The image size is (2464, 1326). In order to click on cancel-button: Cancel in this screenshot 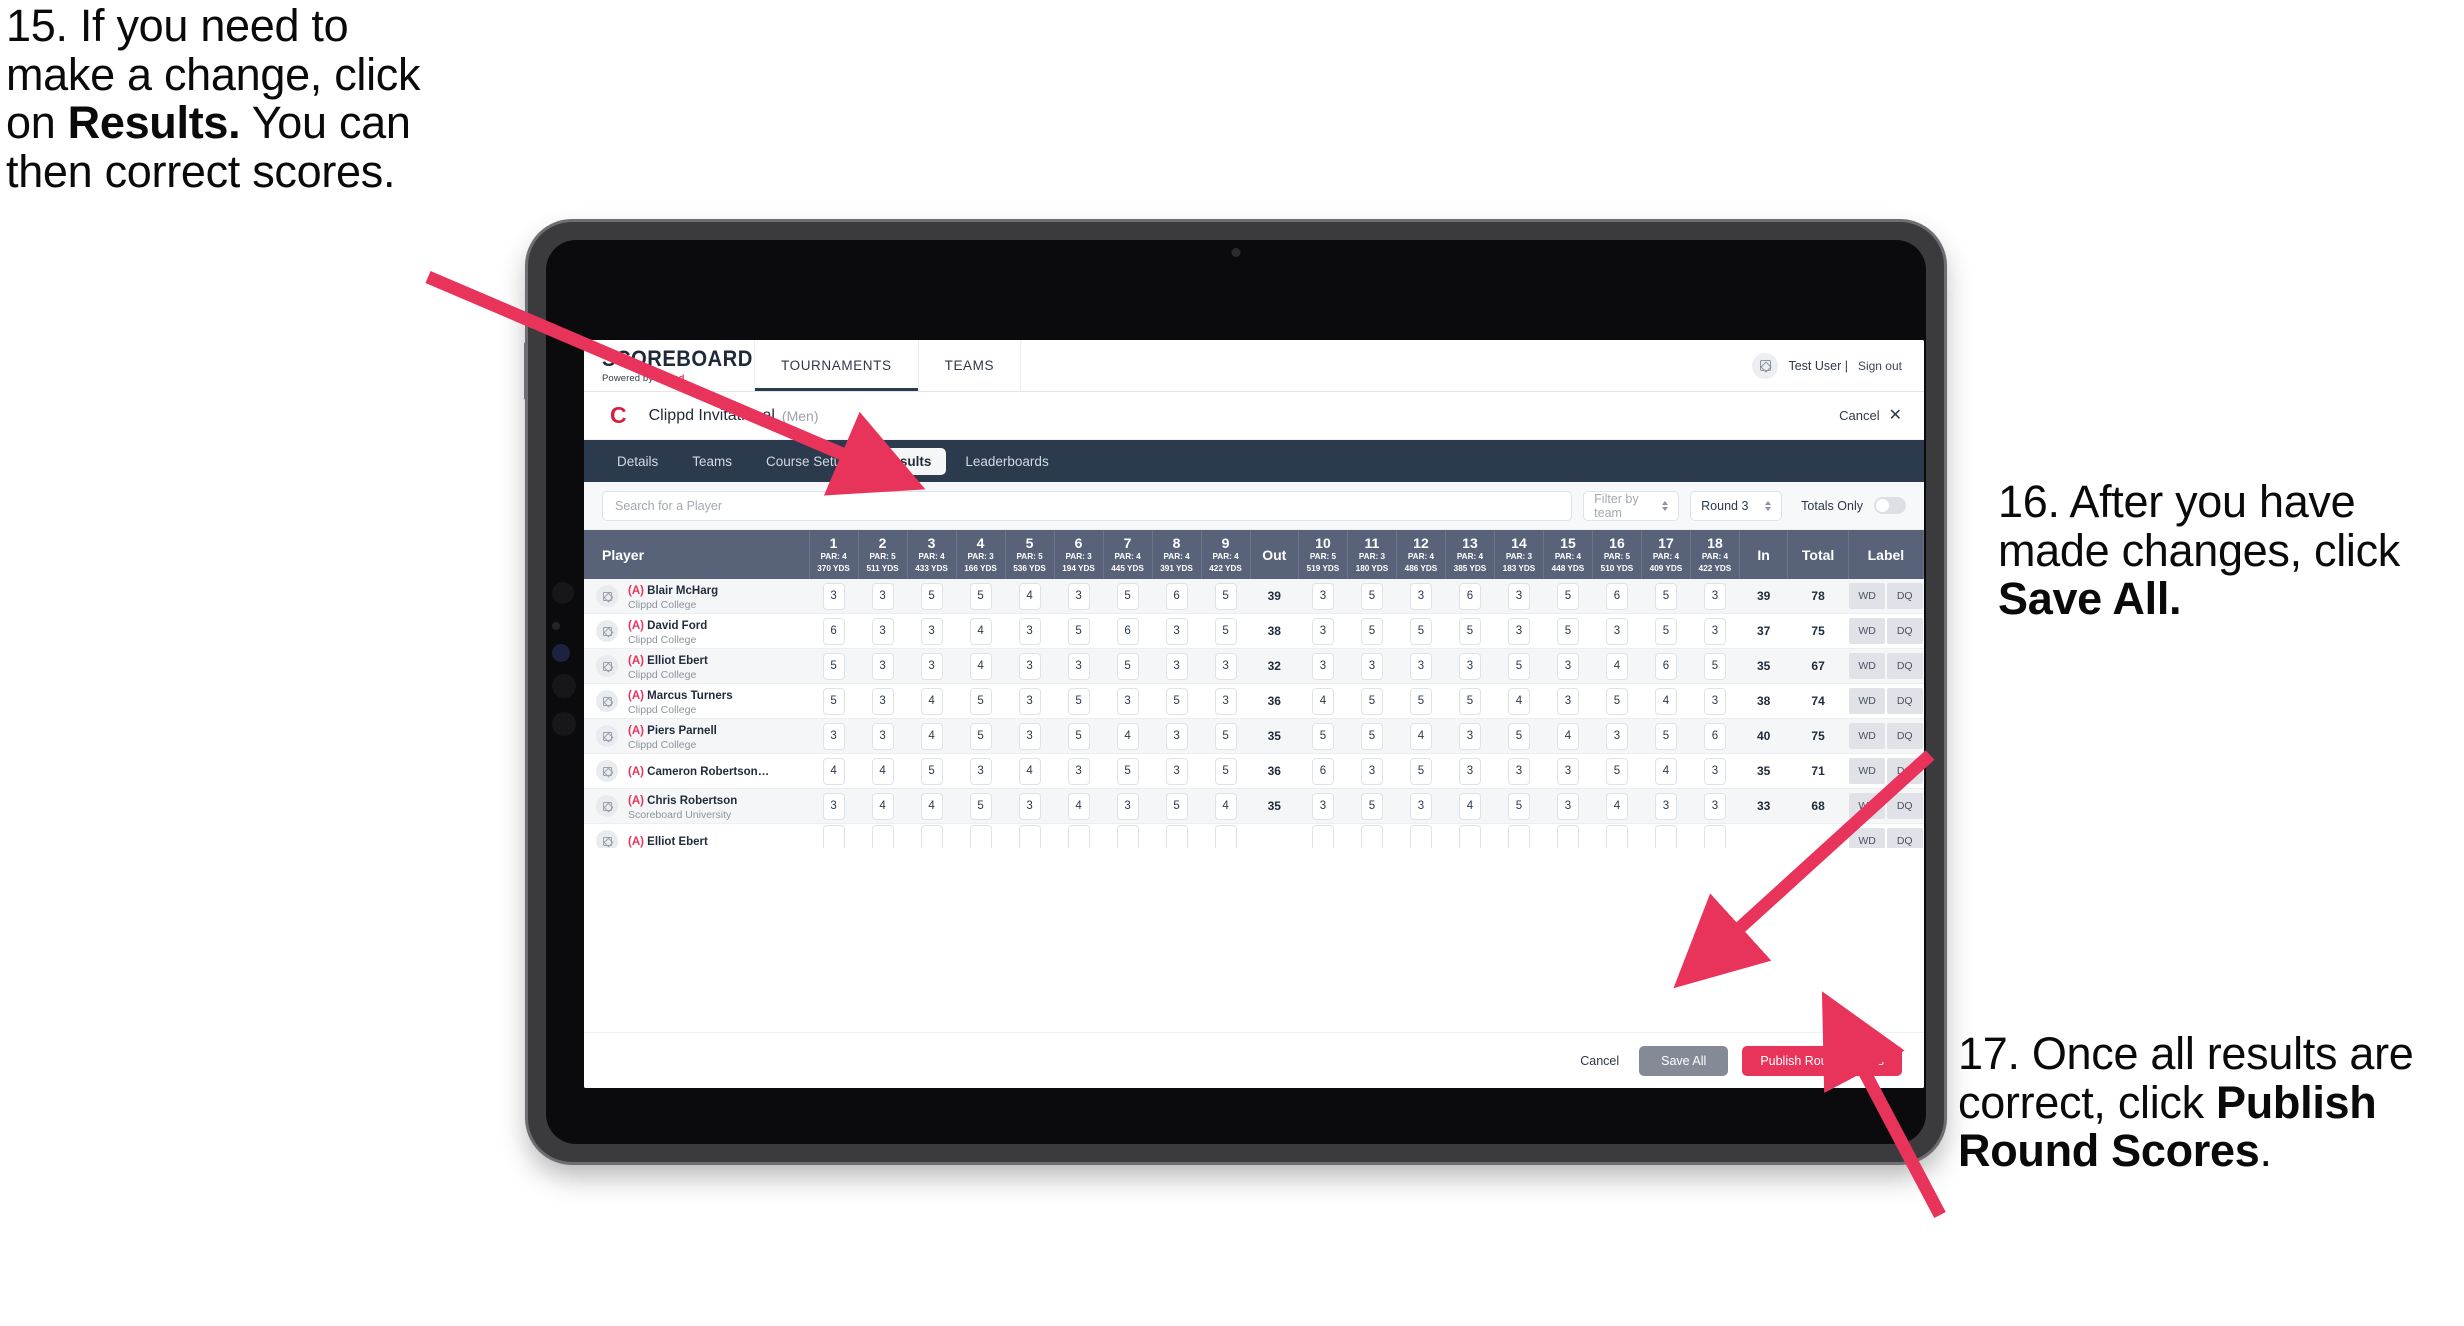, I will do `click(1599, 1061)`.